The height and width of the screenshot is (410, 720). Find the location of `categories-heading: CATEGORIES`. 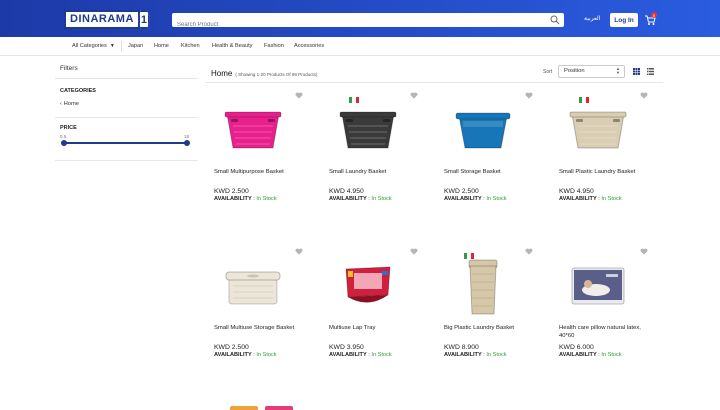

categories-heading: CATEGORIES is located at coordinates (78, 91).